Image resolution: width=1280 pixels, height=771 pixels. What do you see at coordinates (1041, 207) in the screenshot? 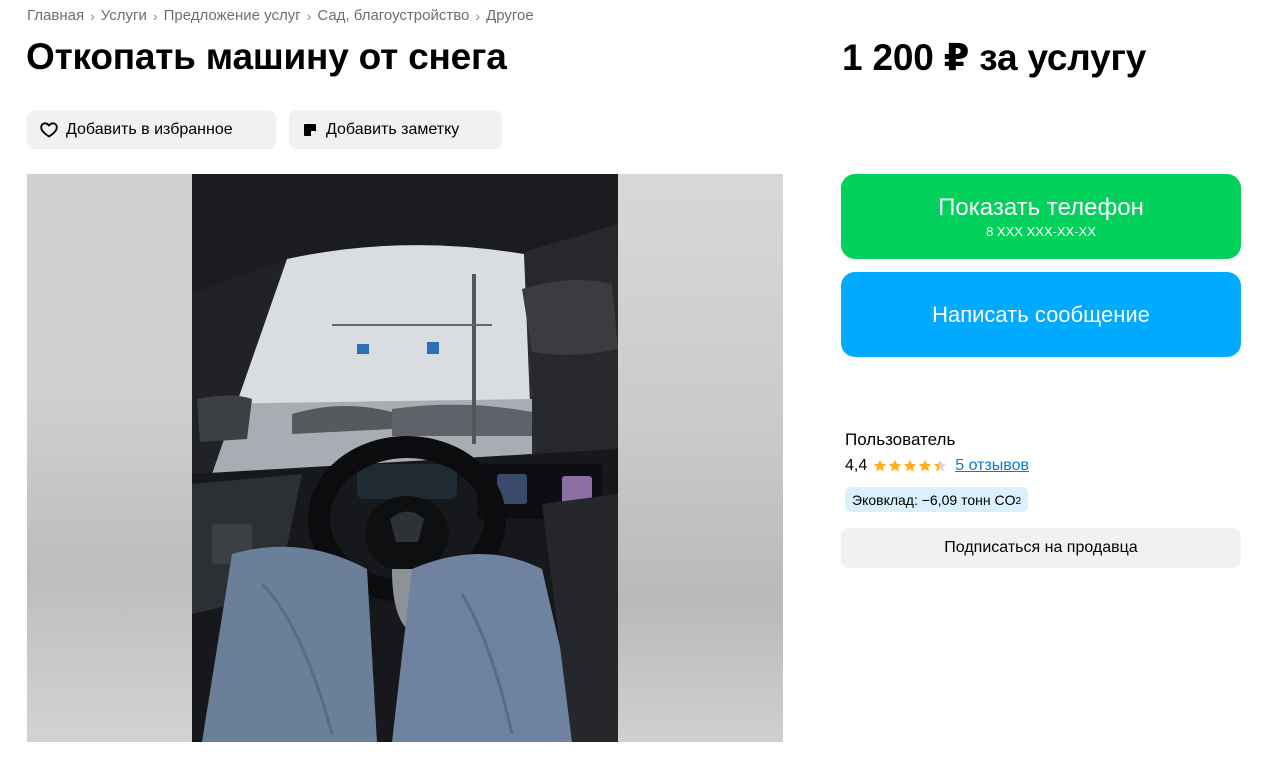
I see `show-phone-label: Показать телефон` at bounding box center [1041, 207].